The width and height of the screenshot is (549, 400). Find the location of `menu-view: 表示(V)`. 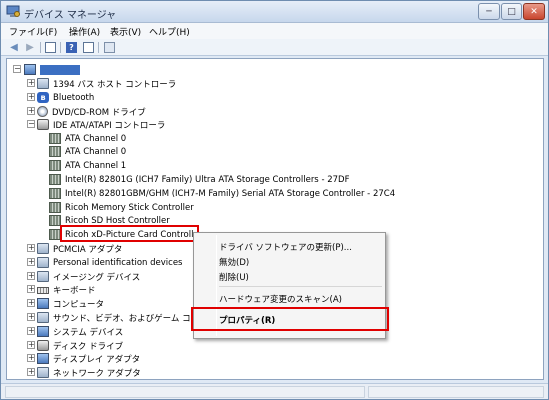

menu-view: 表示(V) is located at coordinates (125, 31).